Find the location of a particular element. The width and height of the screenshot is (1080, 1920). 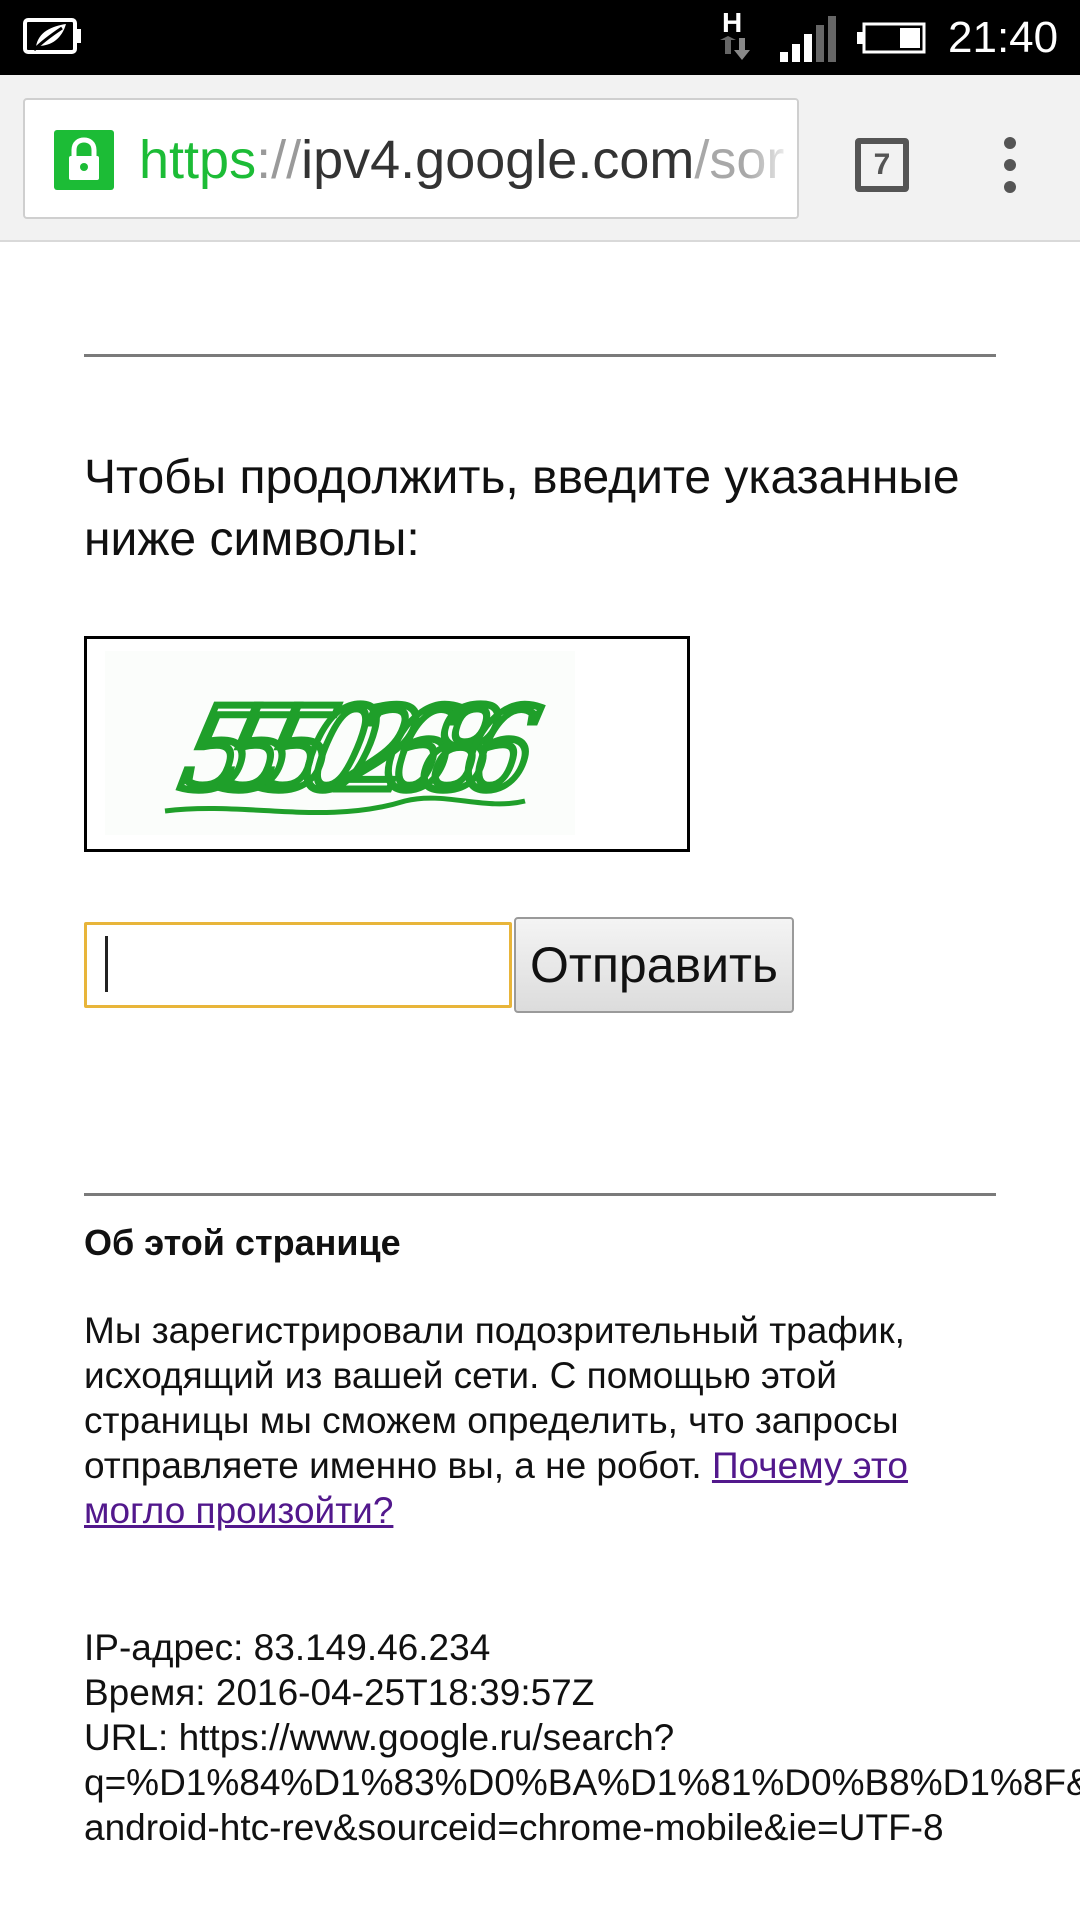

battery-icon is located at coordinates (891, 38).